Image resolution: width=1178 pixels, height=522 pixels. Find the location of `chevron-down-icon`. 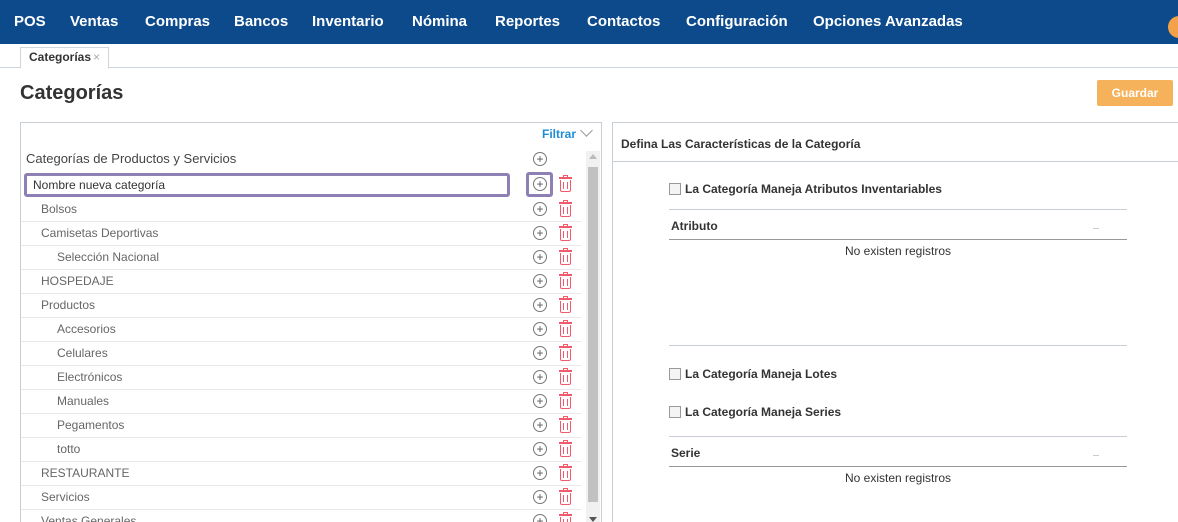

chevron-down-icon is located at coordinates (586, 130).